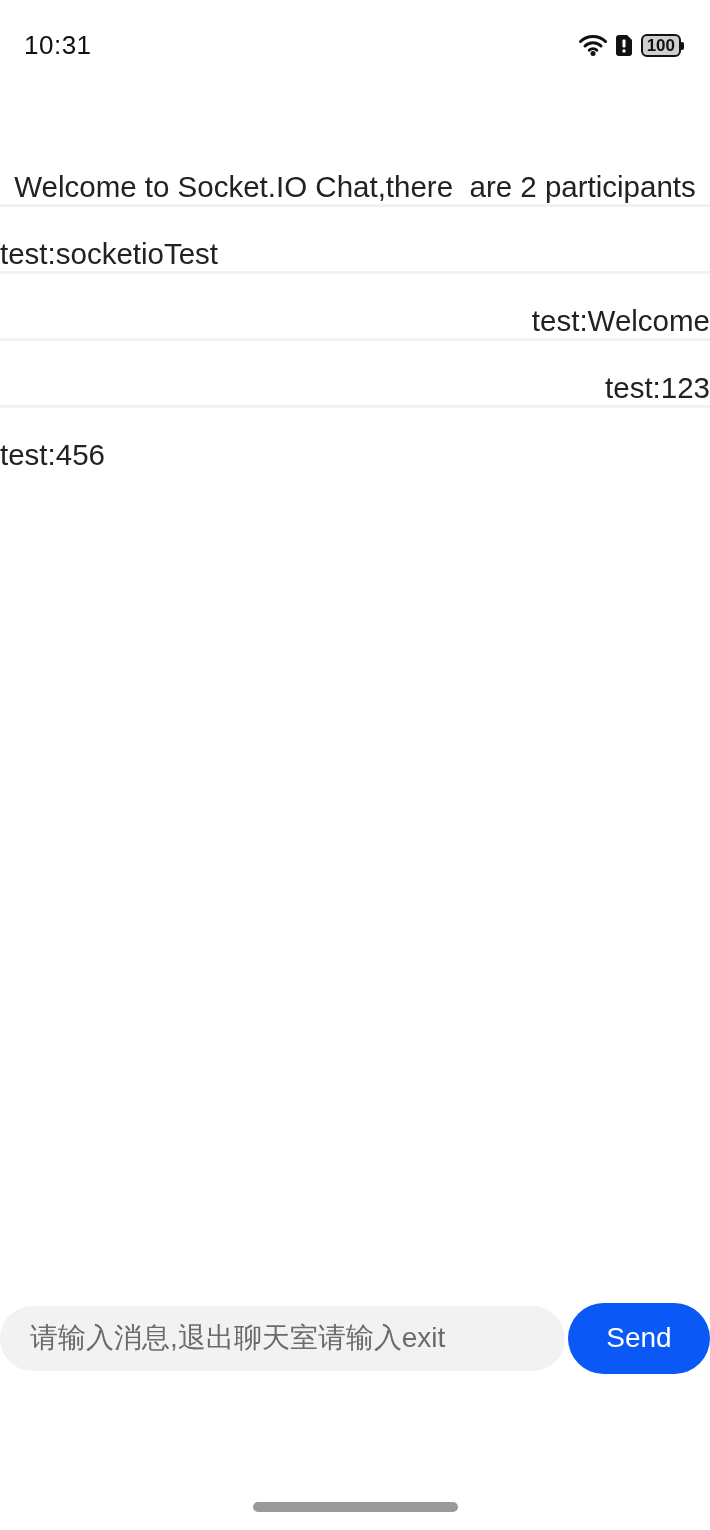 The image size is (710, 1530). What do you see at coordinates (592, 45) in the screenshot?
I see `wifi-icon` at bounding box center [592, 45].